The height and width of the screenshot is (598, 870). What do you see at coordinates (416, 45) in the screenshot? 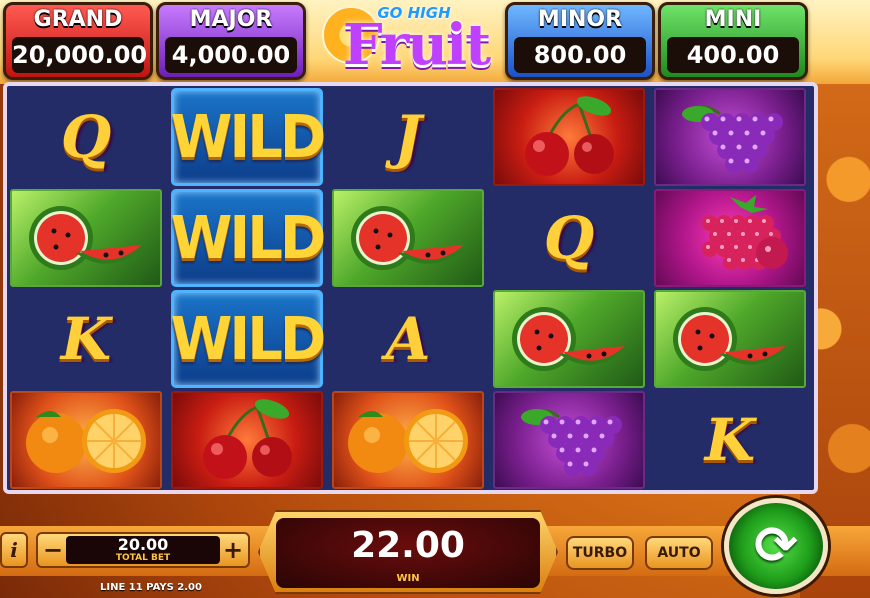
I see `logo-title: Fruit` at bounding box center [416, 45].